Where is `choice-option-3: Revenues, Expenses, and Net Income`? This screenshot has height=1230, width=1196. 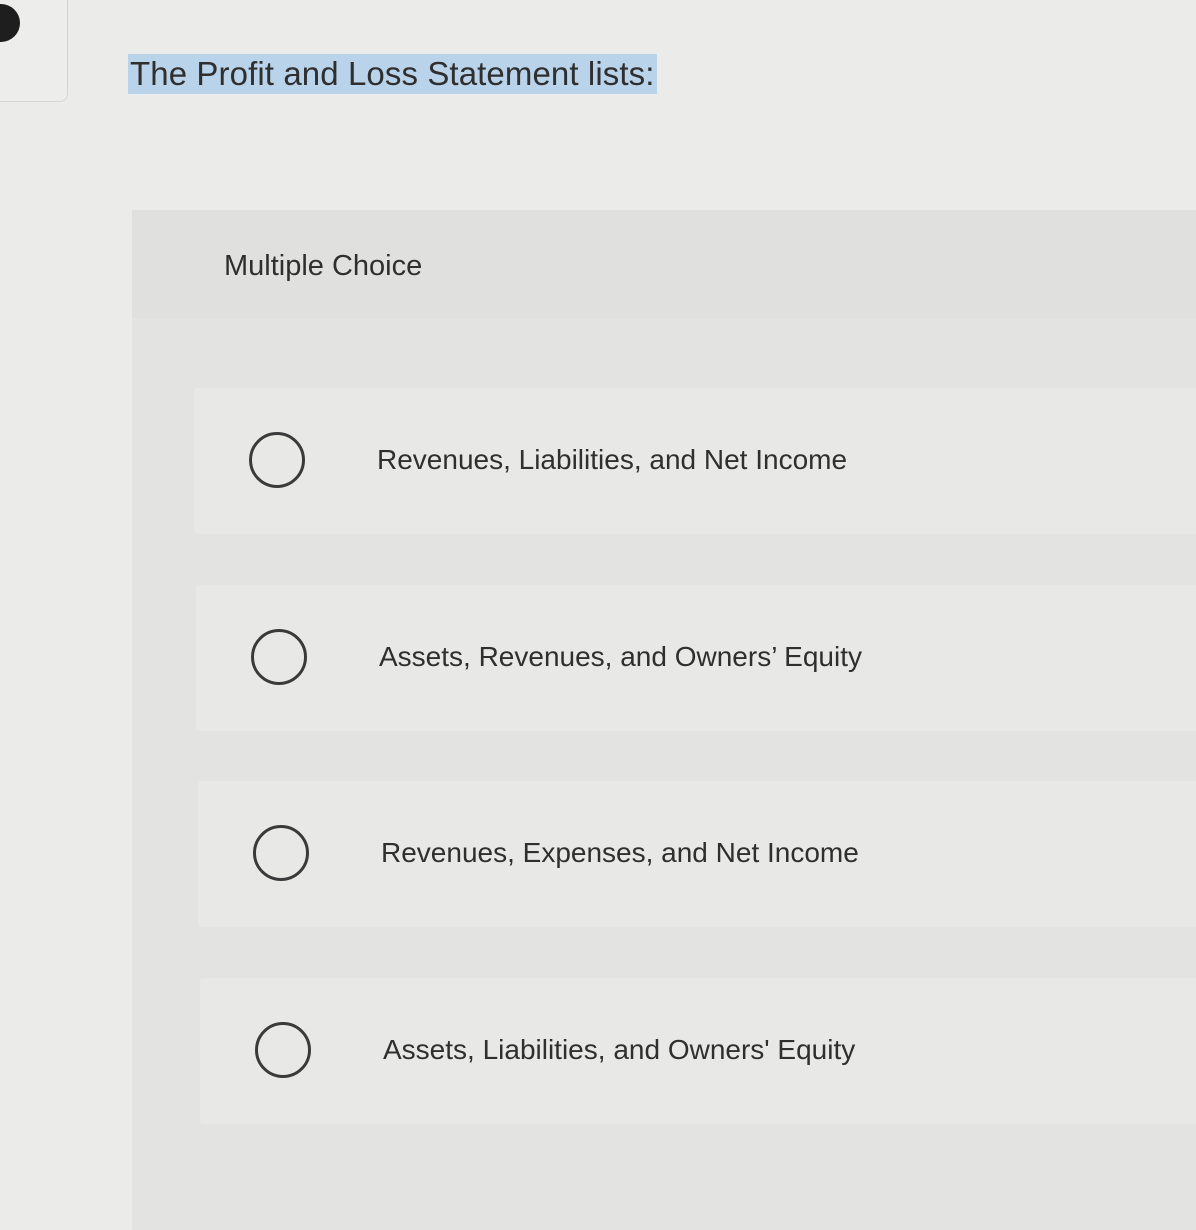 choice-option-3: Revenues, Expenses, and Net Income is located at coordinates (697, 854).